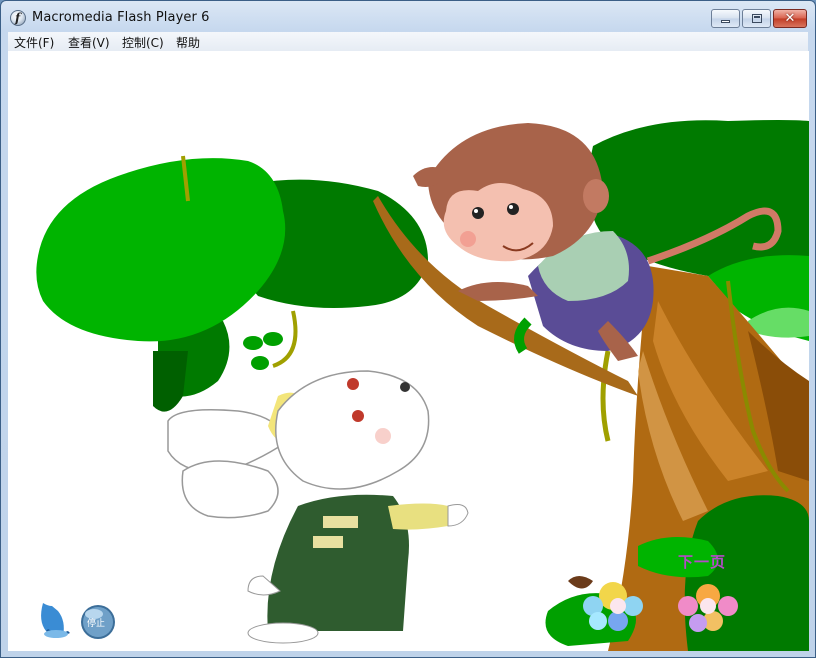 This screenshot has width=816, height=658. I want to click on flash-player-icon: f, so click(18, 18).